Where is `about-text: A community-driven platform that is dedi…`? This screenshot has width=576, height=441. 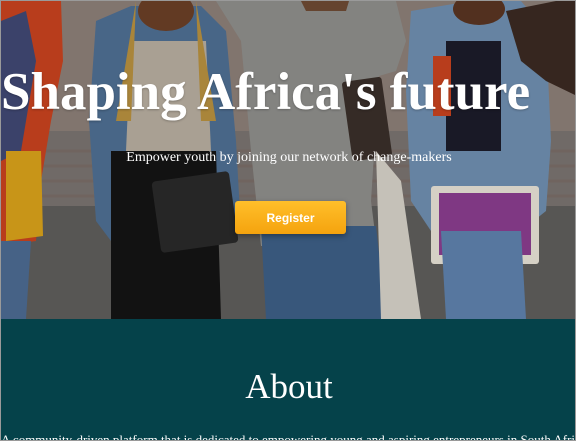
about-text: A community-driven platform that is dedi… is located at coordinates (288, 436).